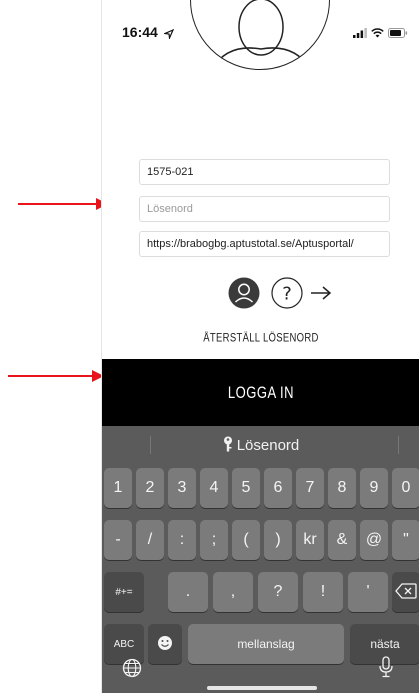  I want to click on status-time: 16:44, so click(140, 32).